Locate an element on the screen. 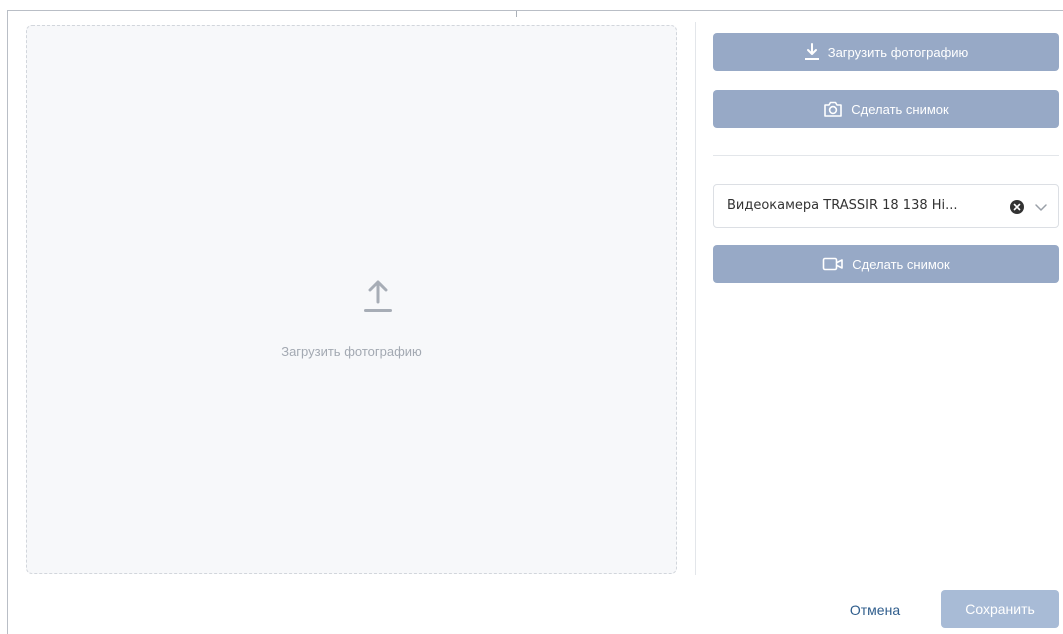  camera-snapshot-button: Сделать снимок is located at coordinates (886, 264).